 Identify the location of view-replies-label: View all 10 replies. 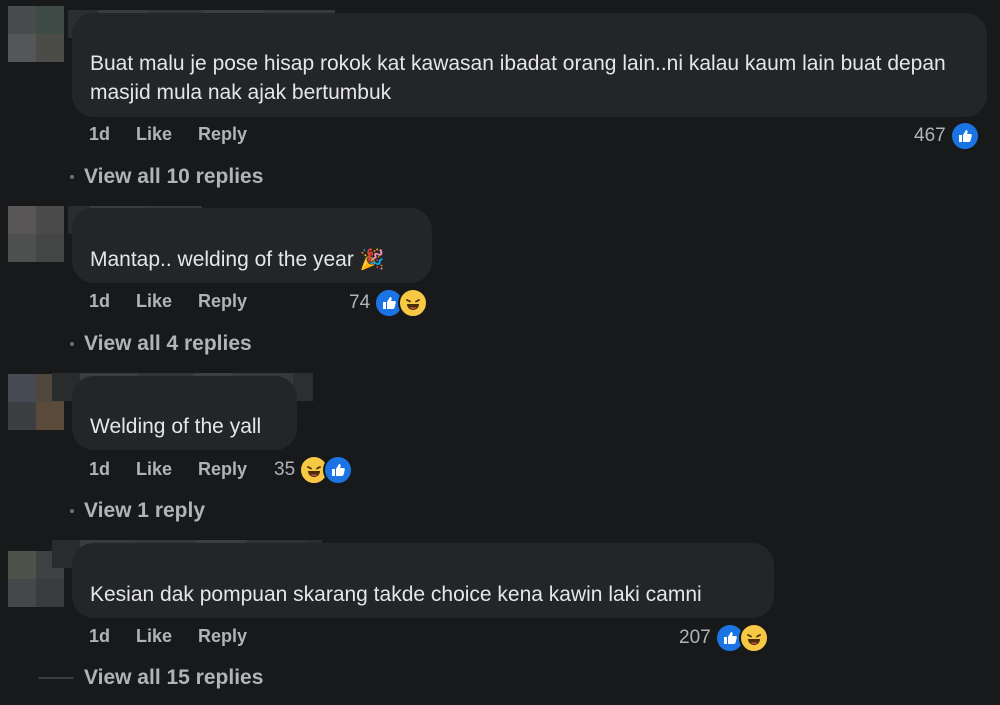
(174, 176).